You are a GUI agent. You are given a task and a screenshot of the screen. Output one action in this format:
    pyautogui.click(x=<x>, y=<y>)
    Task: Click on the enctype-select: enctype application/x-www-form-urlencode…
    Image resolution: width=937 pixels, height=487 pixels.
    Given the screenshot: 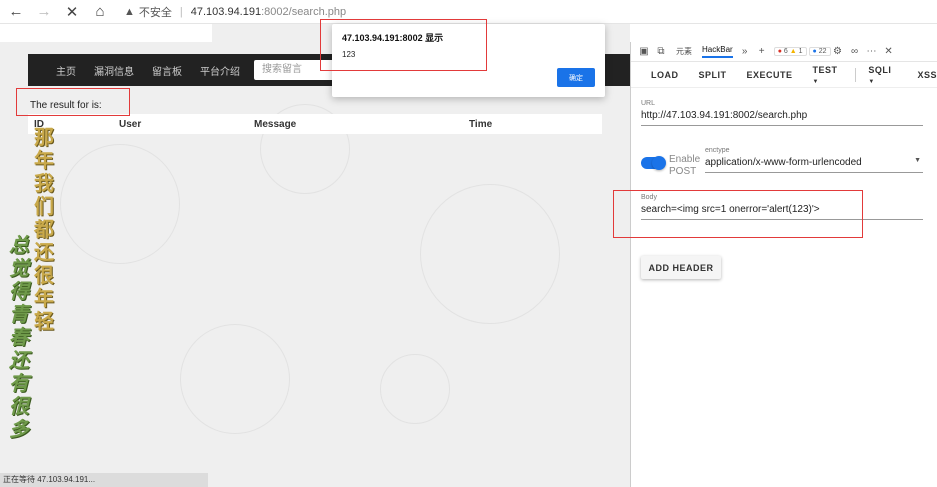 What is the action you would take?
    pyautogui.click(x=814, y=160)
    